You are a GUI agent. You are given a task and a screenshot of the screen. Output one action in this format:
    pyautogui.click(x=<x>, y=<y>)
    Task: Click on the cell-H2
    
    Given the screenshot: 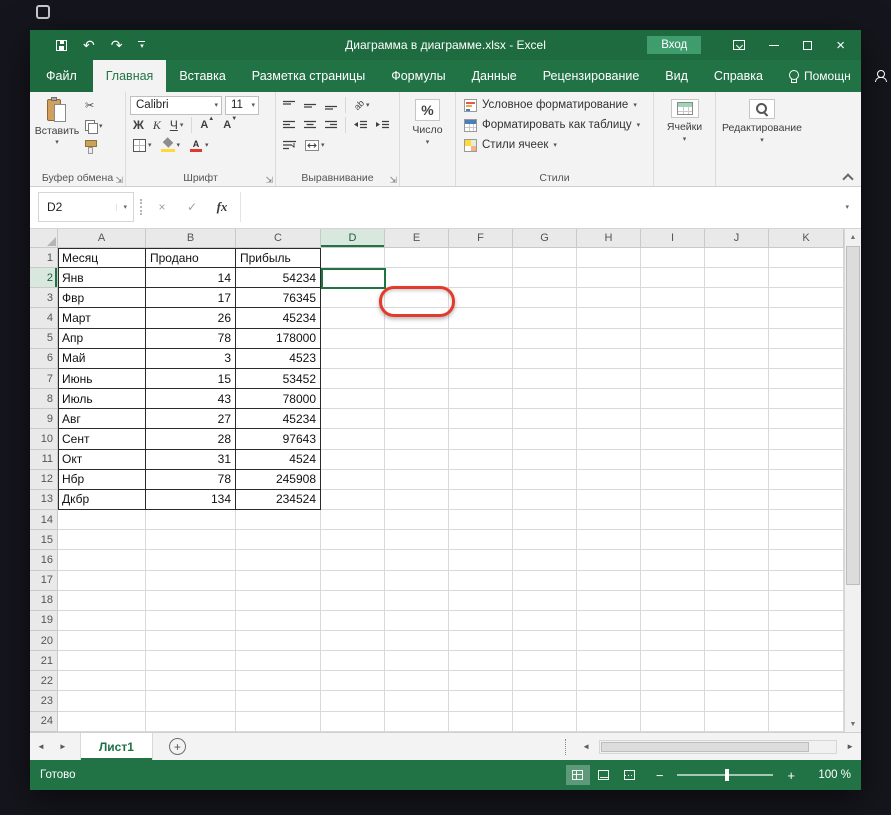 What is the action you would take?
    pyautogui.click(x=609, y=278)
    